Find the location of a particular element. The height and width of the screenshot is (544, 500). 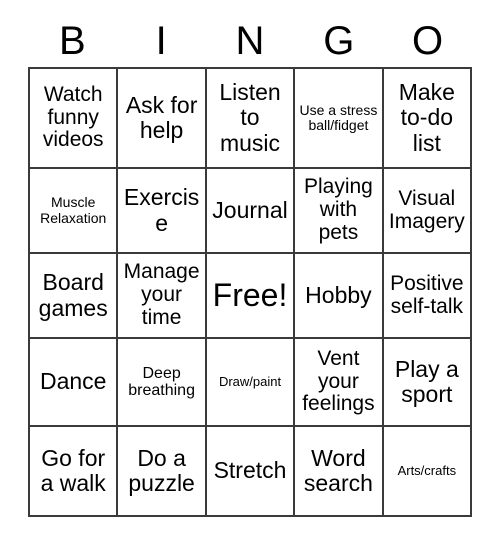

bingo-cell-label: Play a sport is located at coordinates (426, 381).